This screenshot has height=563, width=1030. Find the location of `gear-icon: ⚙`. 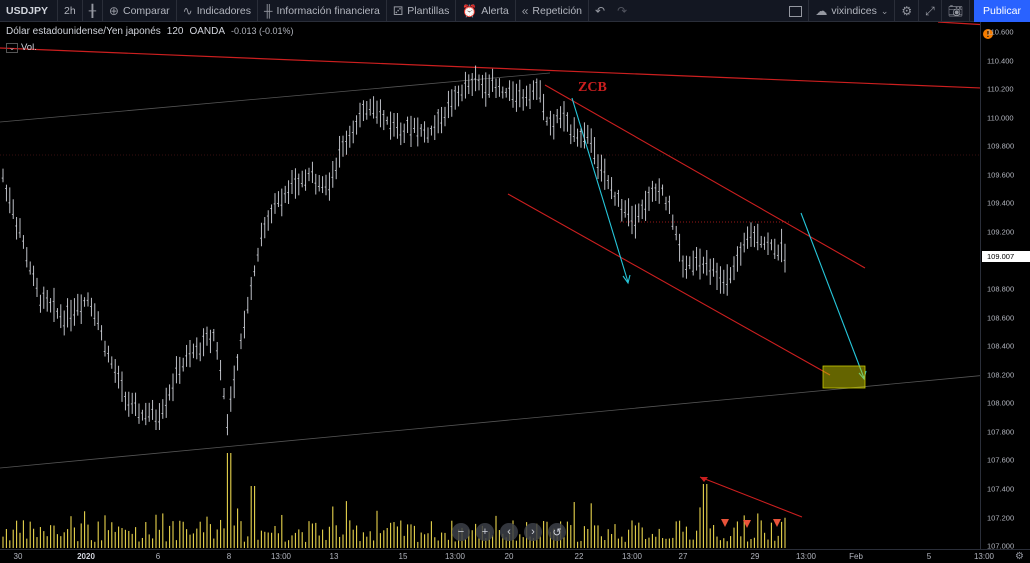

gear-icon: ⚙ is located at coordinates (907, 11).